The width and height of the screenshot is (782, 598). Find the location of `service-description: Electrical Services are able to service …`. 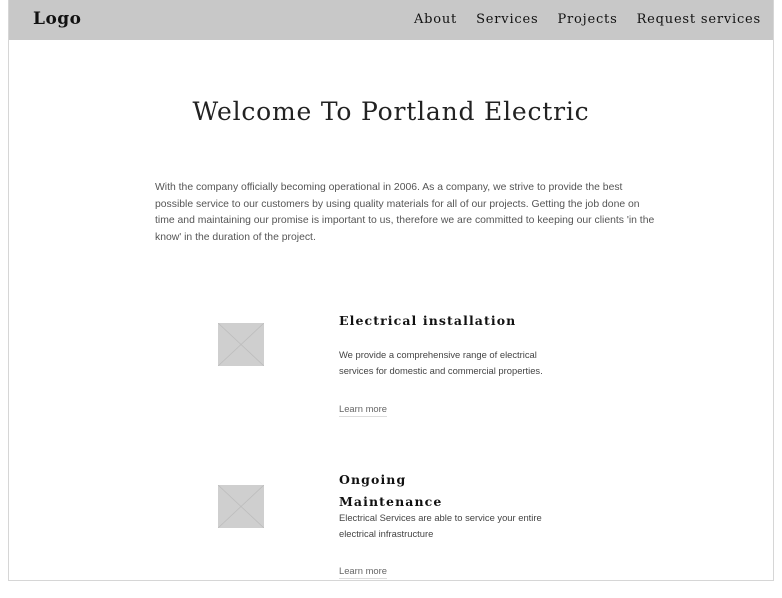

service-description: Electrical Services are able to service … is located at coordinates (440, 525).